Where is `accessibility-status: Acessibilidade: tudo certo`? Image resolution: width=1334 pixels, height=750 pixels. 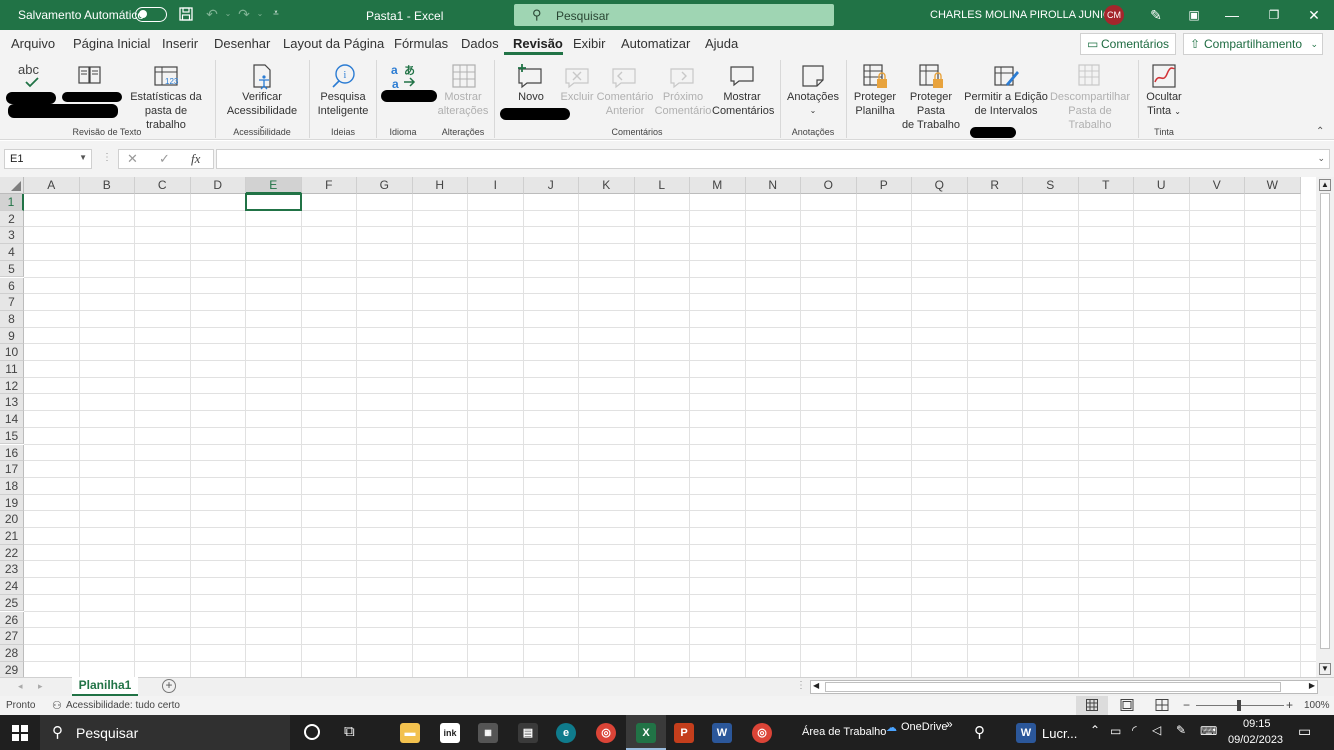 accessibility-status: Acessibilidade: tudo certo is located at coordinates (123, 705).